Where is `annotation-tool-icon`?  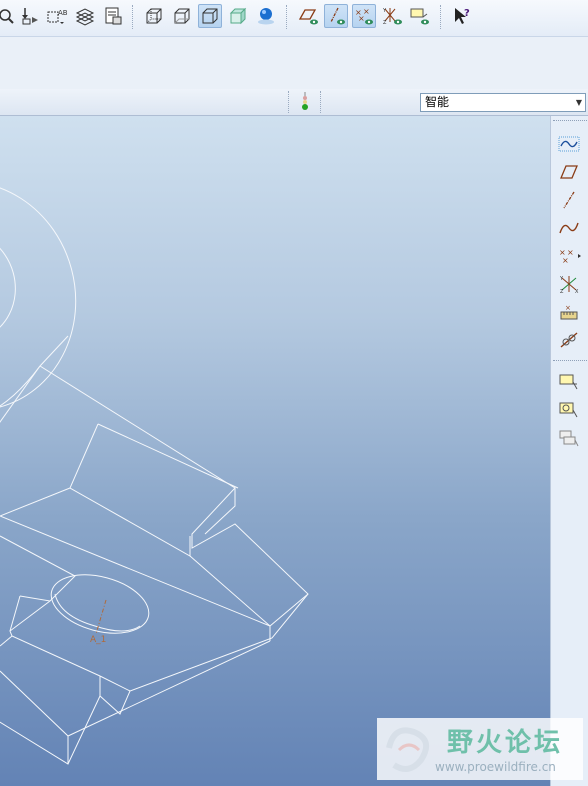 annotation-tool-icon is located at coordinates (569, 382).